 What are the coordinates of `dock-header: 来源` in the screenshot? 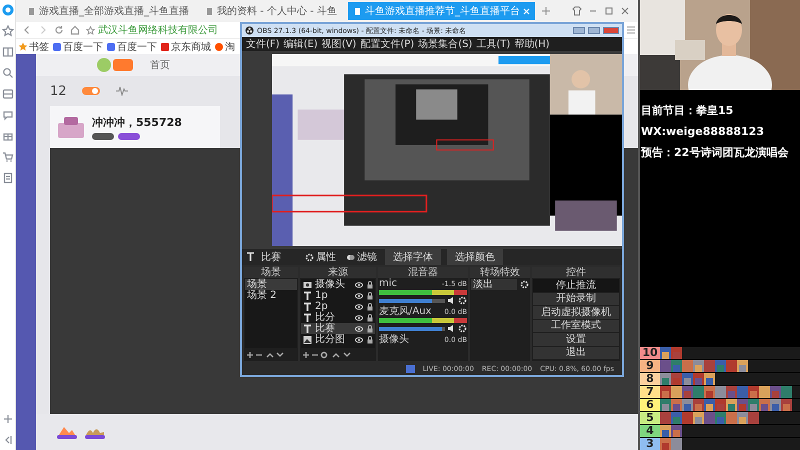 It's located at (338, 272).